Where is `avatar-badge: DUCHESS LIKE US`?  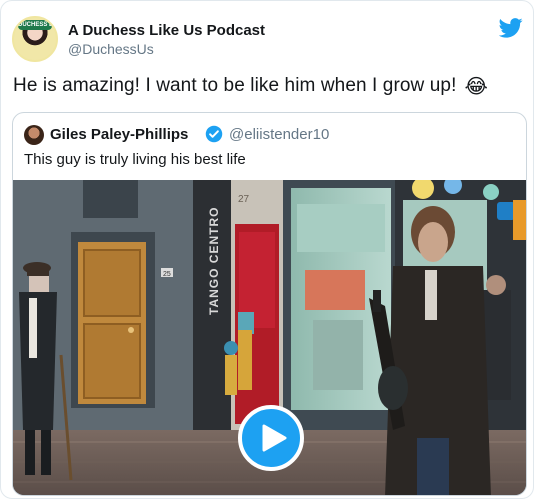
avatar-badge: DUCHESS LIKE US is located at coordinates (35, 25).